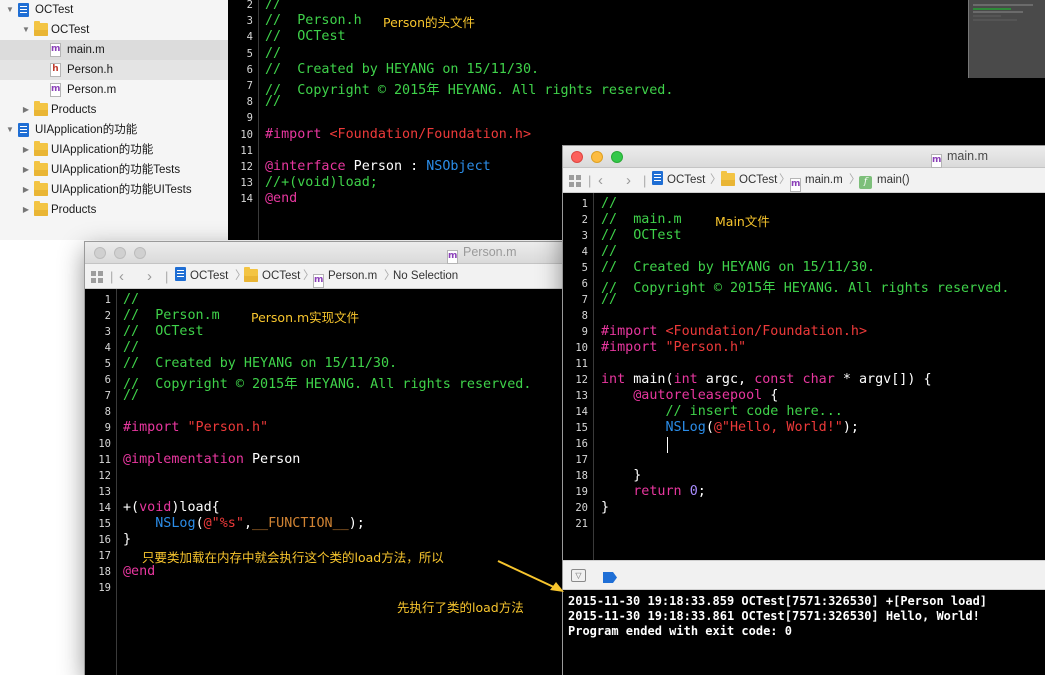 Image resolution: width=1045 pixels, height=675 pixels. What do you see at coordinates (884, 180) in the screenshot?
I see `breadcrumb-function: f main()` at bounding box center [884, 180].